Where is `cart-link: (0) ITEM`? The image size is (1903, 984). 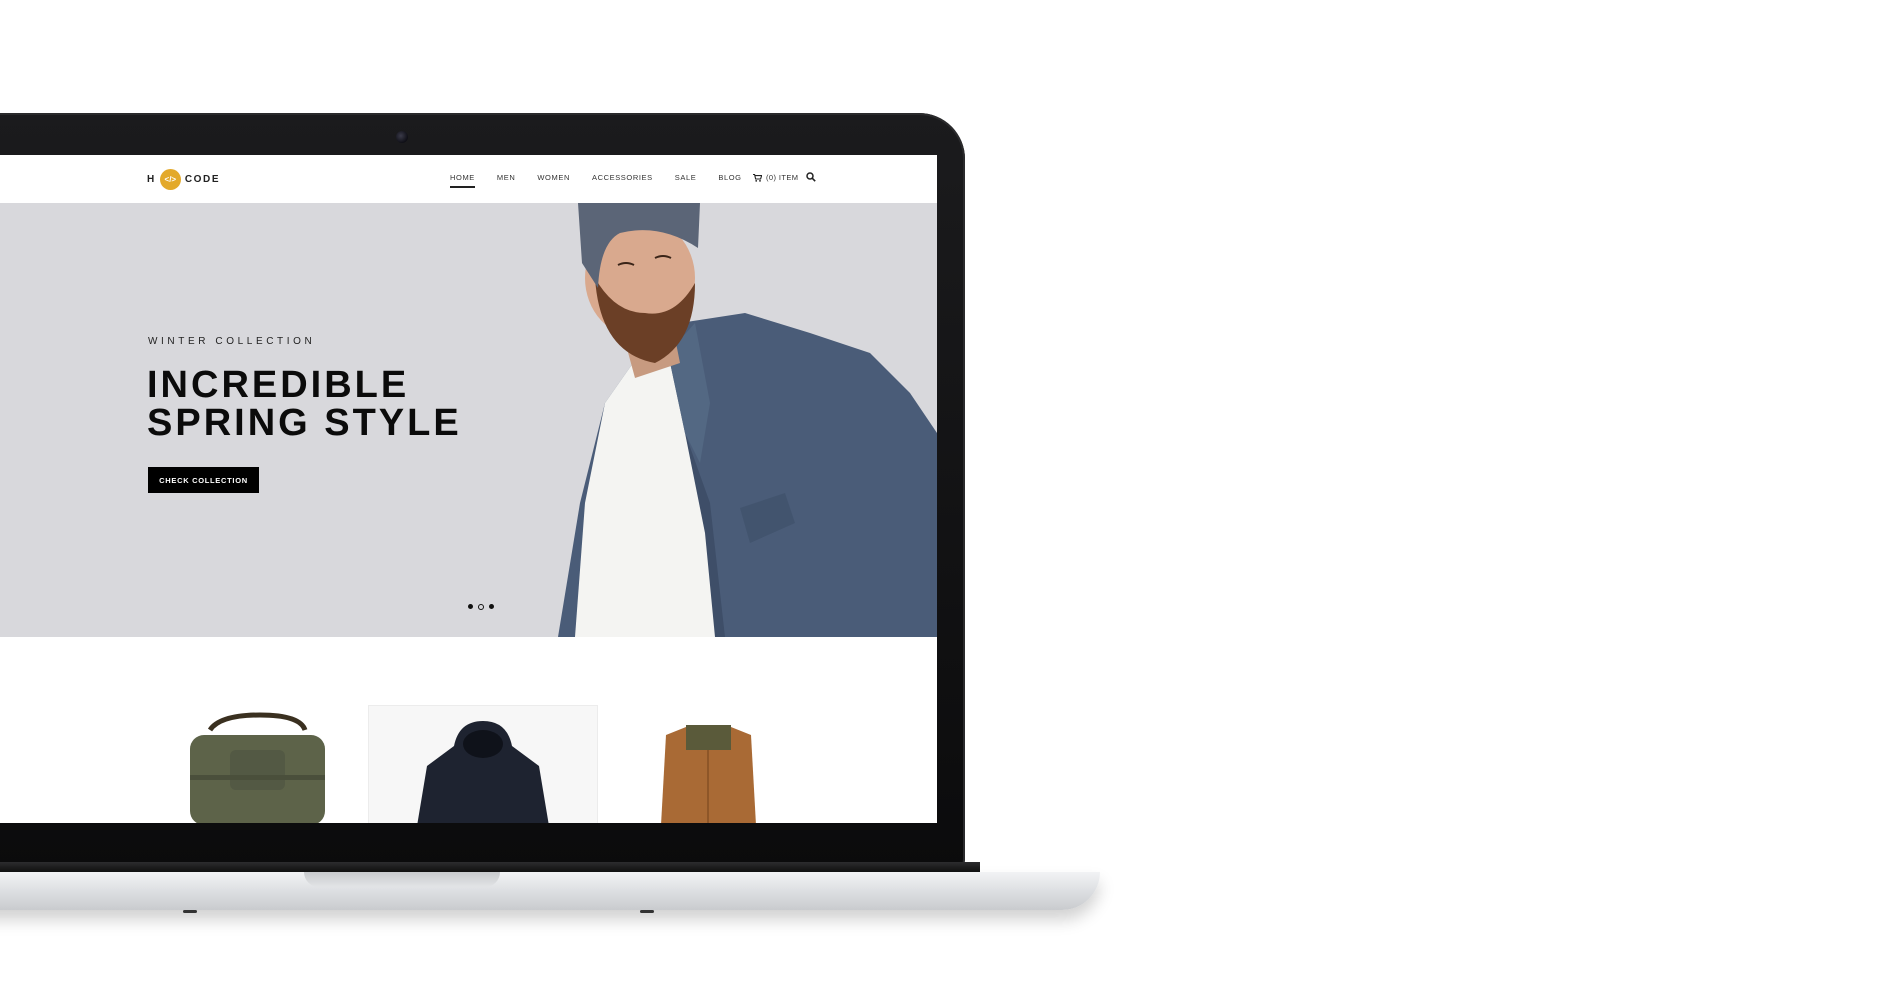 cart-link: (0) ITEM is located at coordinates (775, 177).